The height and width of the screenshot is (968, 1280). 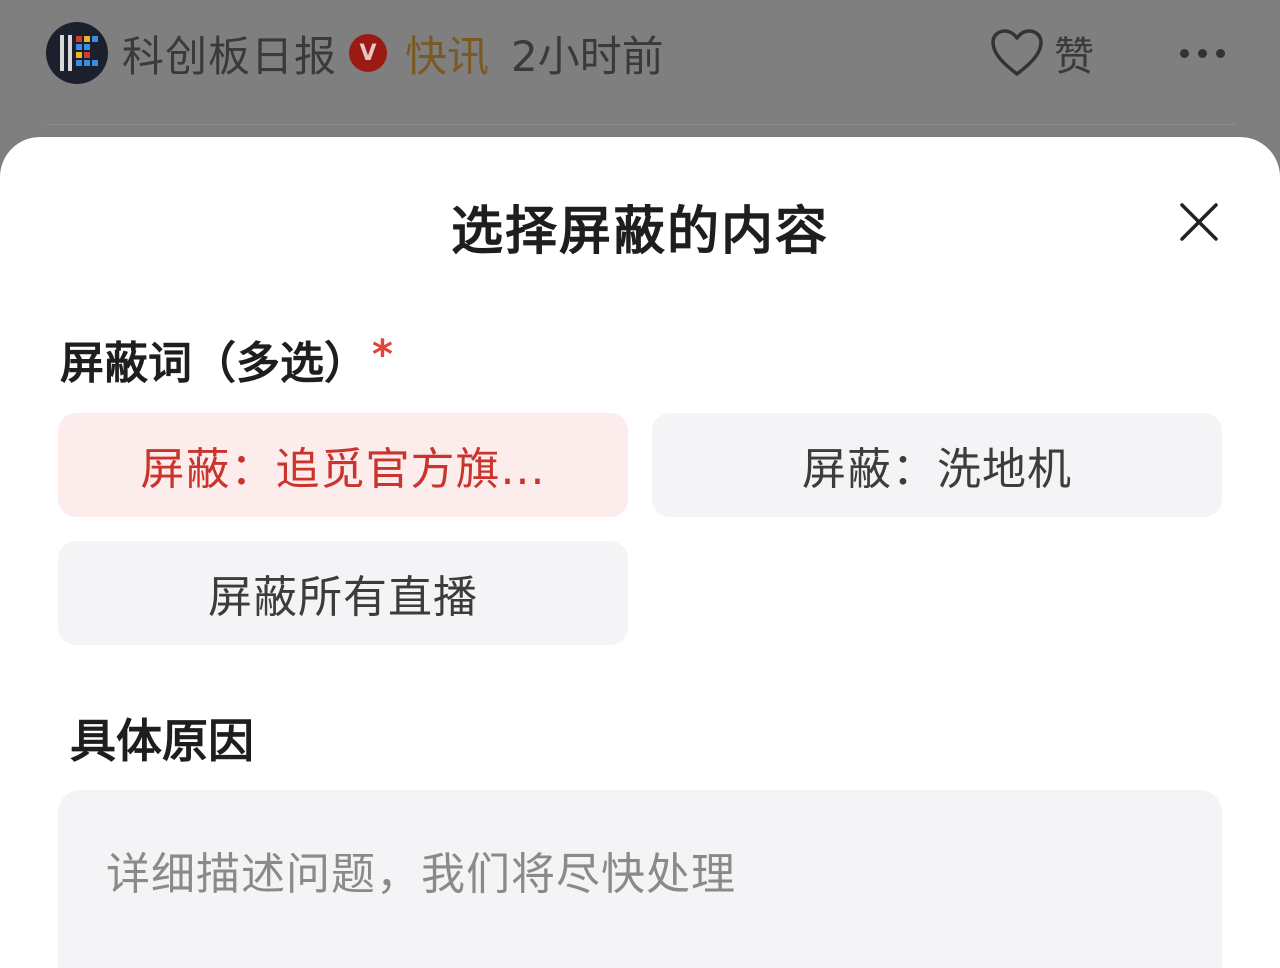 What do you see at coordinates (421, 874) in the screenshot?
I see `reason-placeholder: 详细描述问题，我们将尽快处理` at bounding box center [421, 874].